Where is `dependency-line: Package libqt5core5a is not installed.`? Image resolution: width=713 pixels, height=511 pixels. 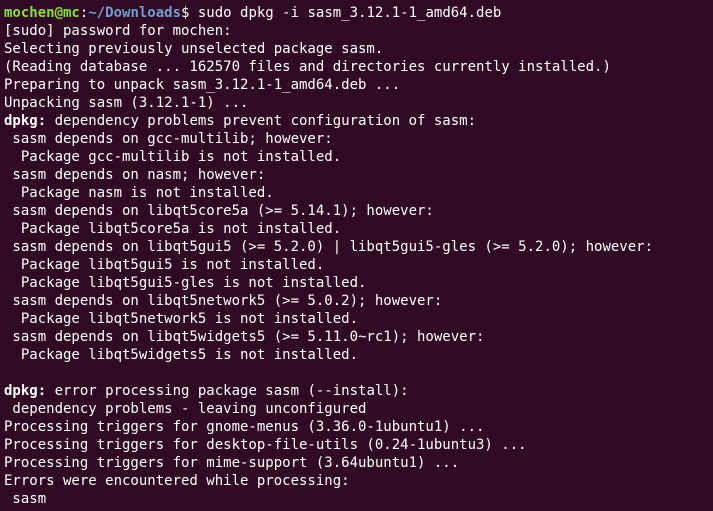
dependency-line: Package libqt5core5a is not installed. is located at coordinates (173, 229).